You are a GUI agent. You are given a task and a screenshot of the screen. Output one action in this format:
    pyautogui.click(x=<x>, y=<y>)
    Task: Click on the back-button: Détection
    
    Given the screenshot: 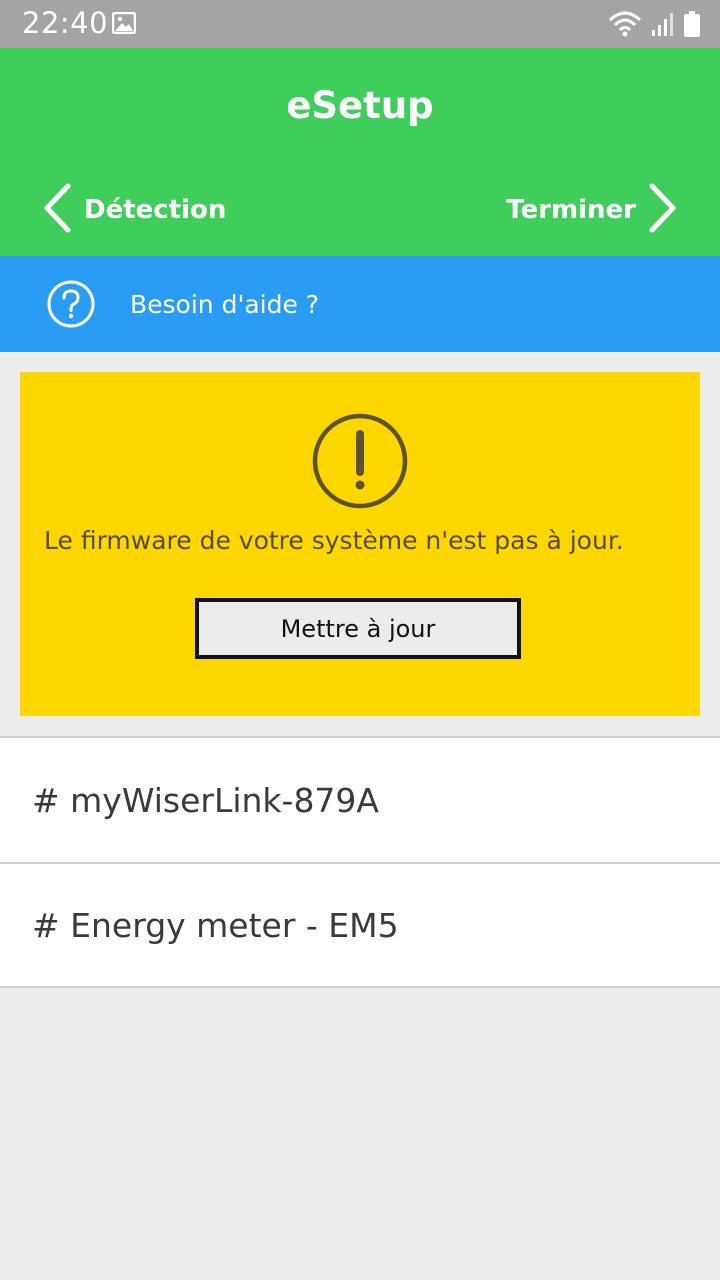 What is the action you would take?
    pyautogui.click(x=134, y=210)
    